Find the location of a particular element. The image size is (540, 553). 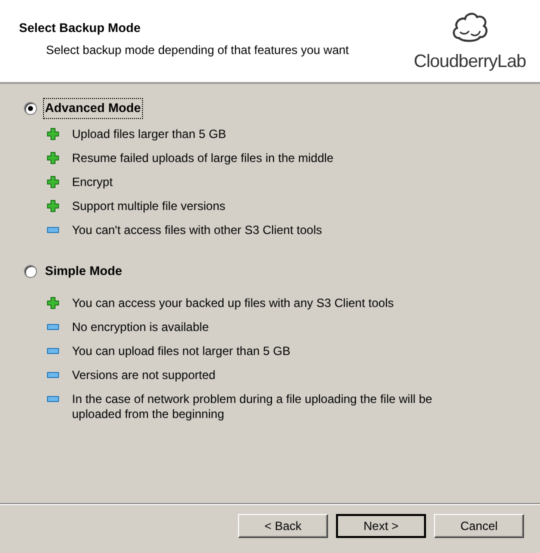

radio-label: Simple Mode is located at coordinates (83, 271).